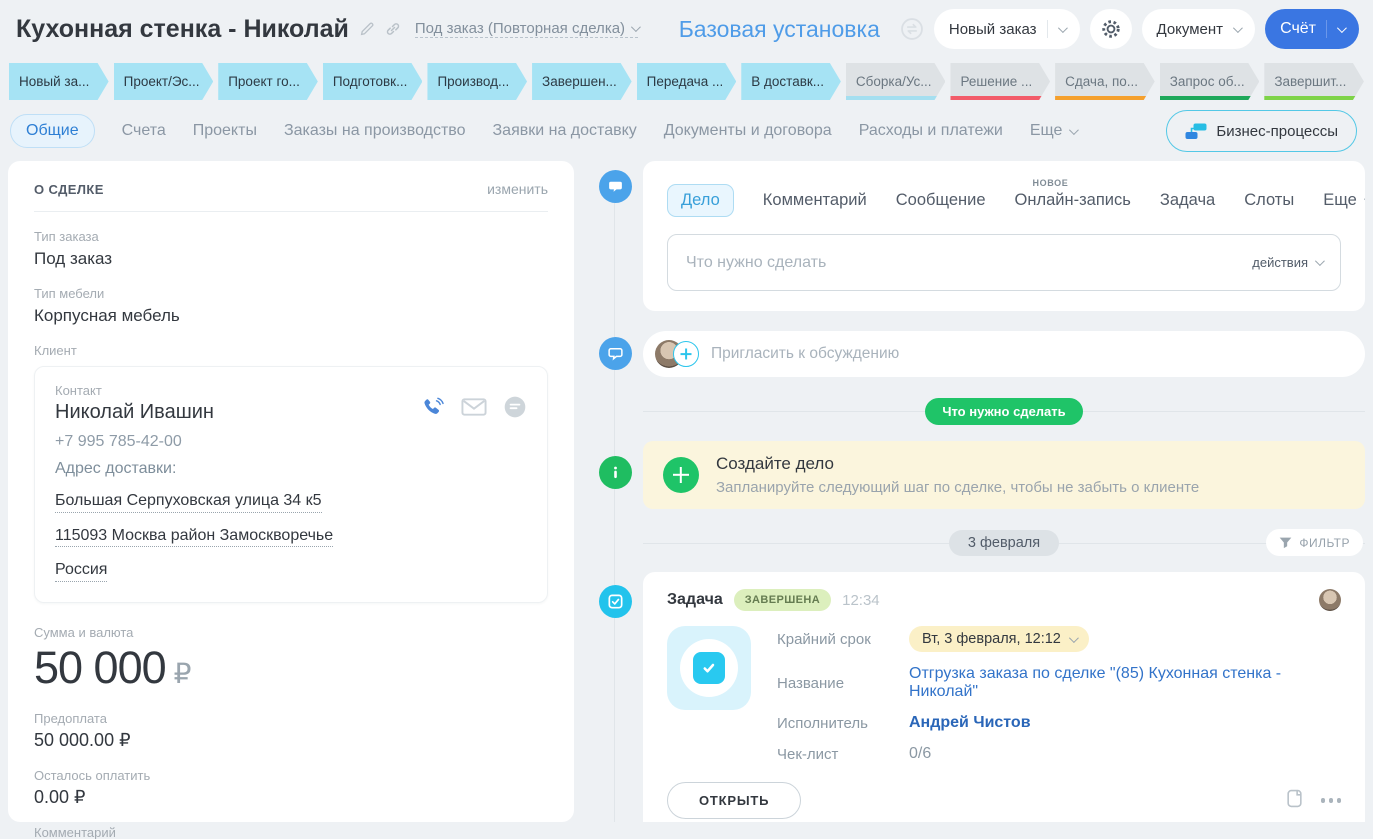 The width and height of the screenshot is (1373, 839). I want to click on funnel-selector: Базовая установка, so click(779, 29).